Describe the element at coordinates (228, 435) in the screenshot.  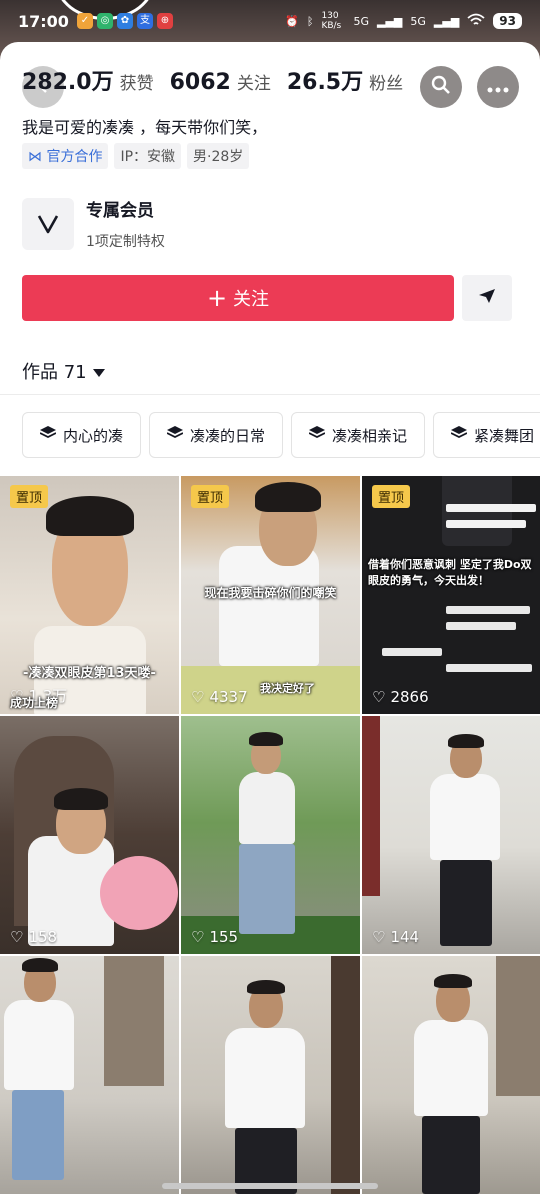
I see `collection-label: 凑凑的日常` at that location.